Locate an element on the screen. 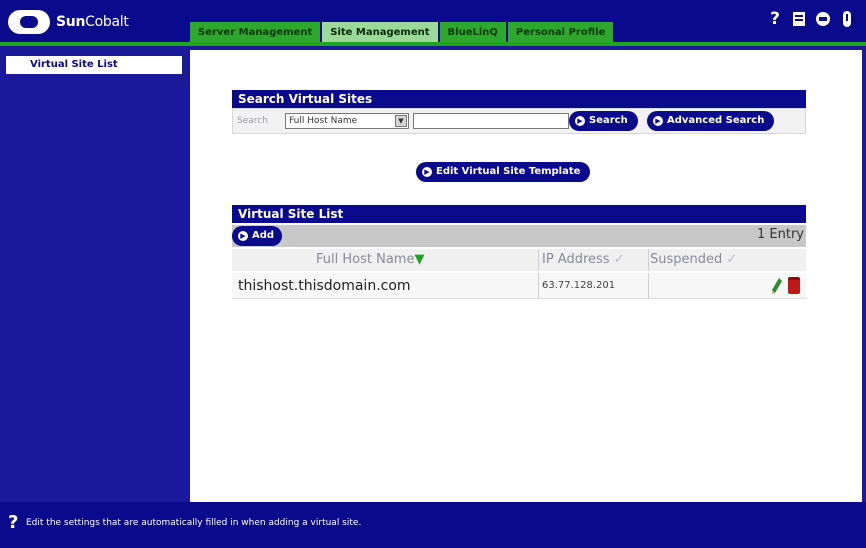 The height and width of the screenshot is (548, 866). tab-server-management: Server Management is located at coordinates (255, 31).